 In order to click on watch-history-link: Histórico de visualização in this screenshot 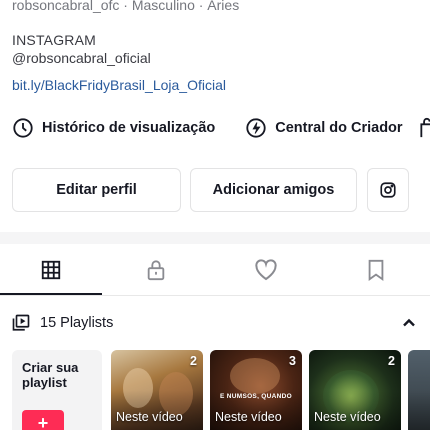, I will do `click(113, 128)`.